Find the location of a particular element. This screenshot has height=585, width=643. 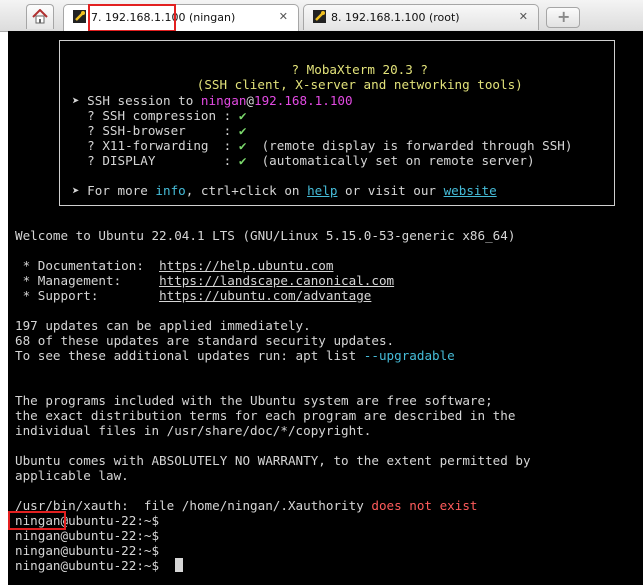

xauth-error: does not exist is located at coordinates (424, 505).